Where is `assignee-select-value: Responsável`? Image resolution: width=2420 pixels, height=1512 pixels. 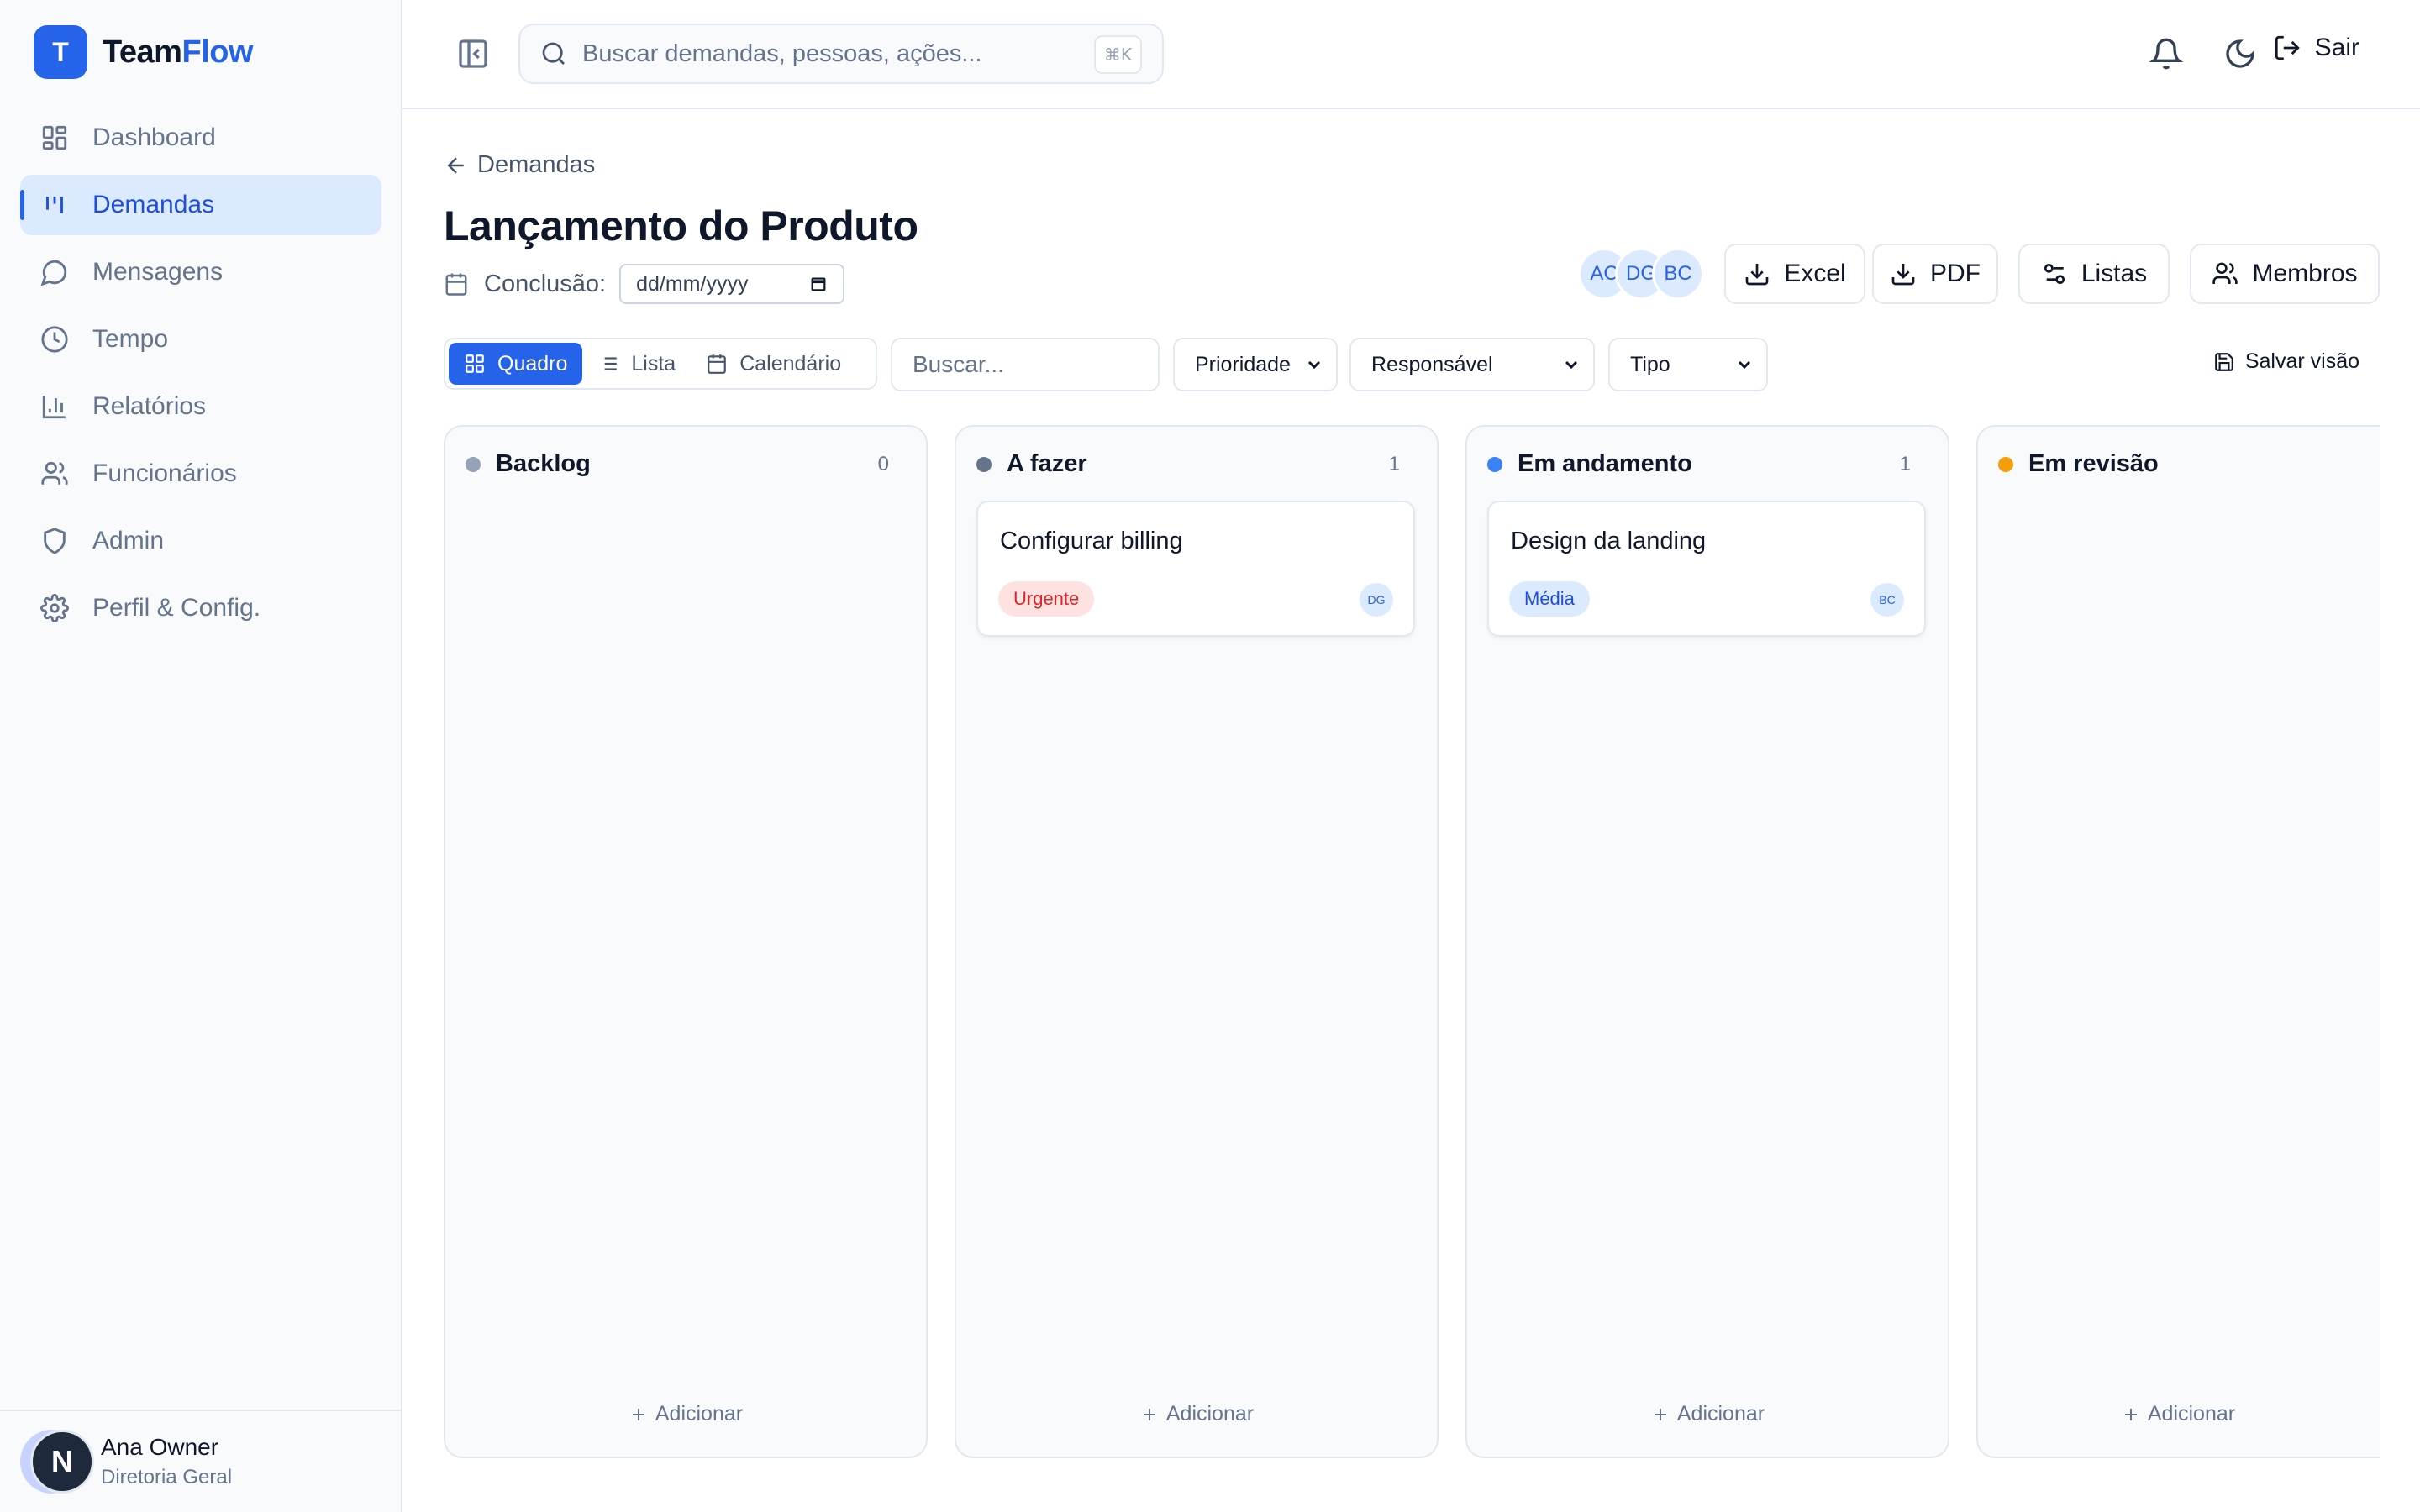
assignee-select-value: Responsável is located at coordinates (1432, 364).